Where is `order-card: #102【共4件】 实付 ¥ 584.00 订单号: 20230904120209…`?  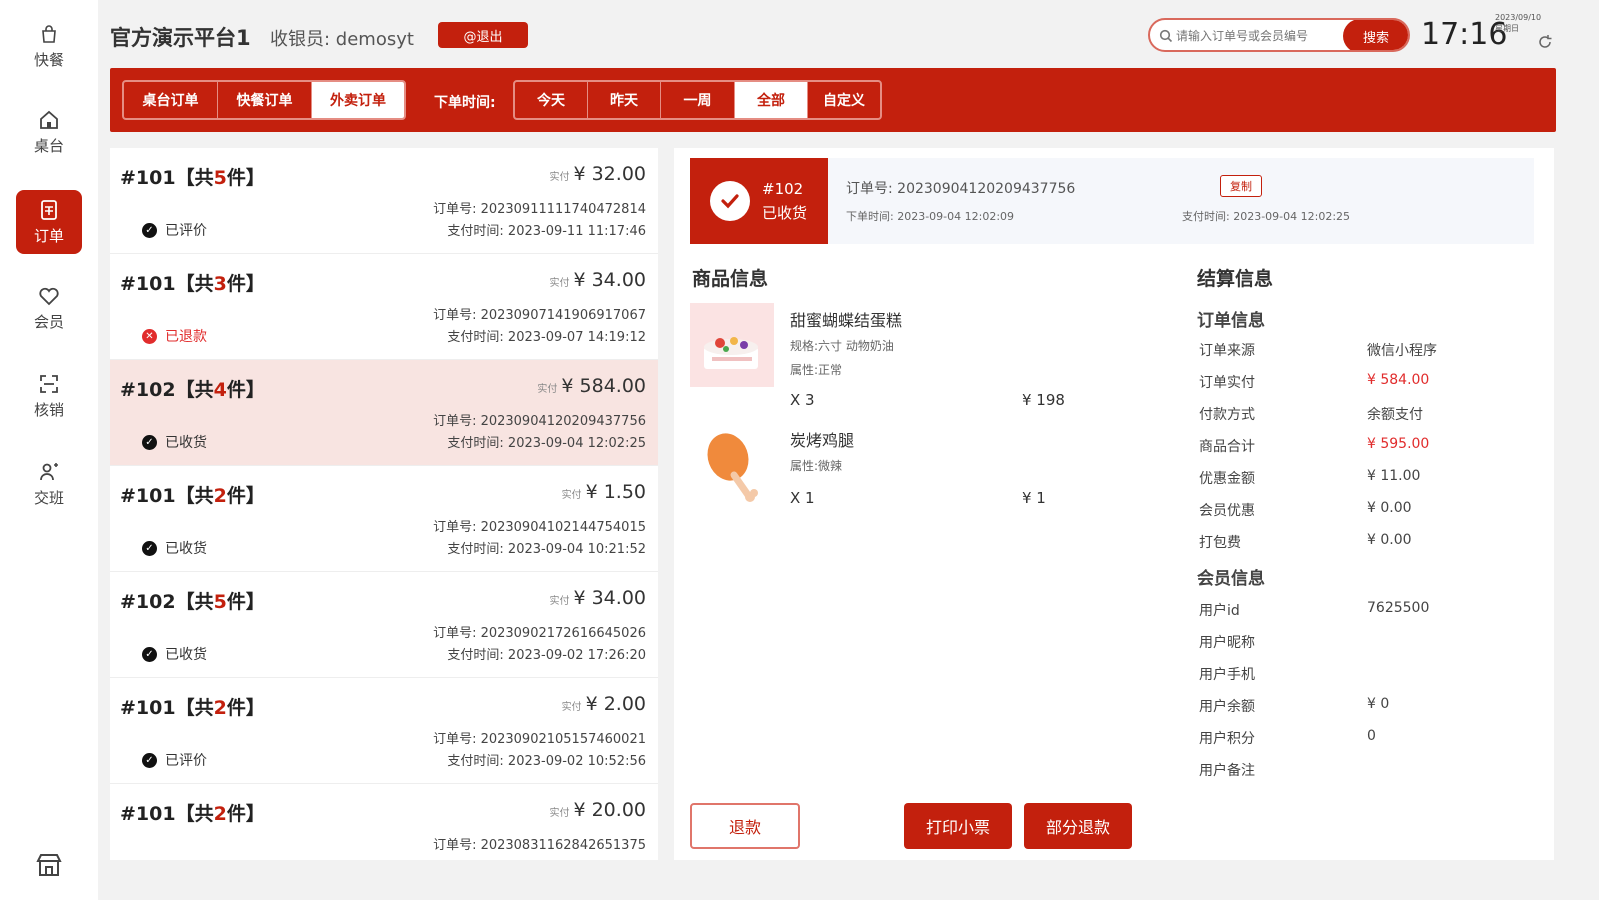 order-card: #102【共4件】 实付 ¥ 584.00 订单号: 20230904120209… is located at coordinates (384, 413).